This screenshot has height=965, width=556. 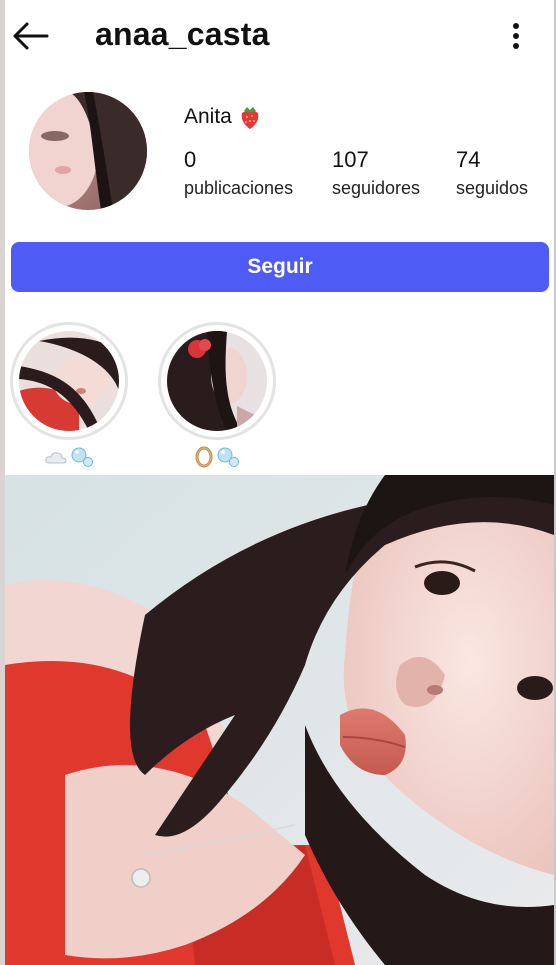 I want to click on stat-posts: 0 publicaciones, so click(x=238, y=174).